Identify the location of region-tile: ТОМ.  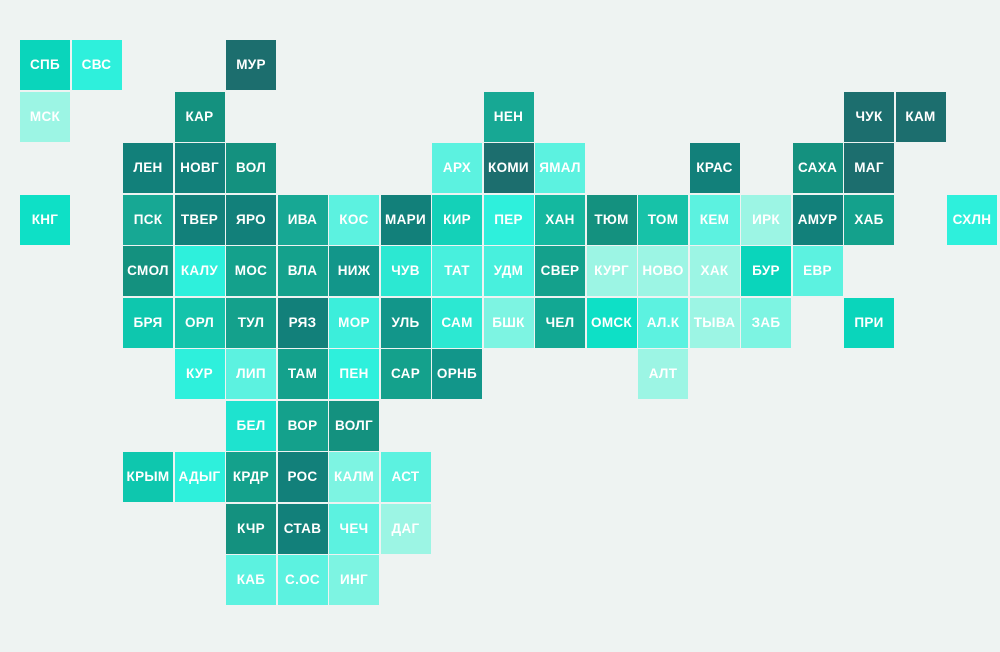
(663, 219).